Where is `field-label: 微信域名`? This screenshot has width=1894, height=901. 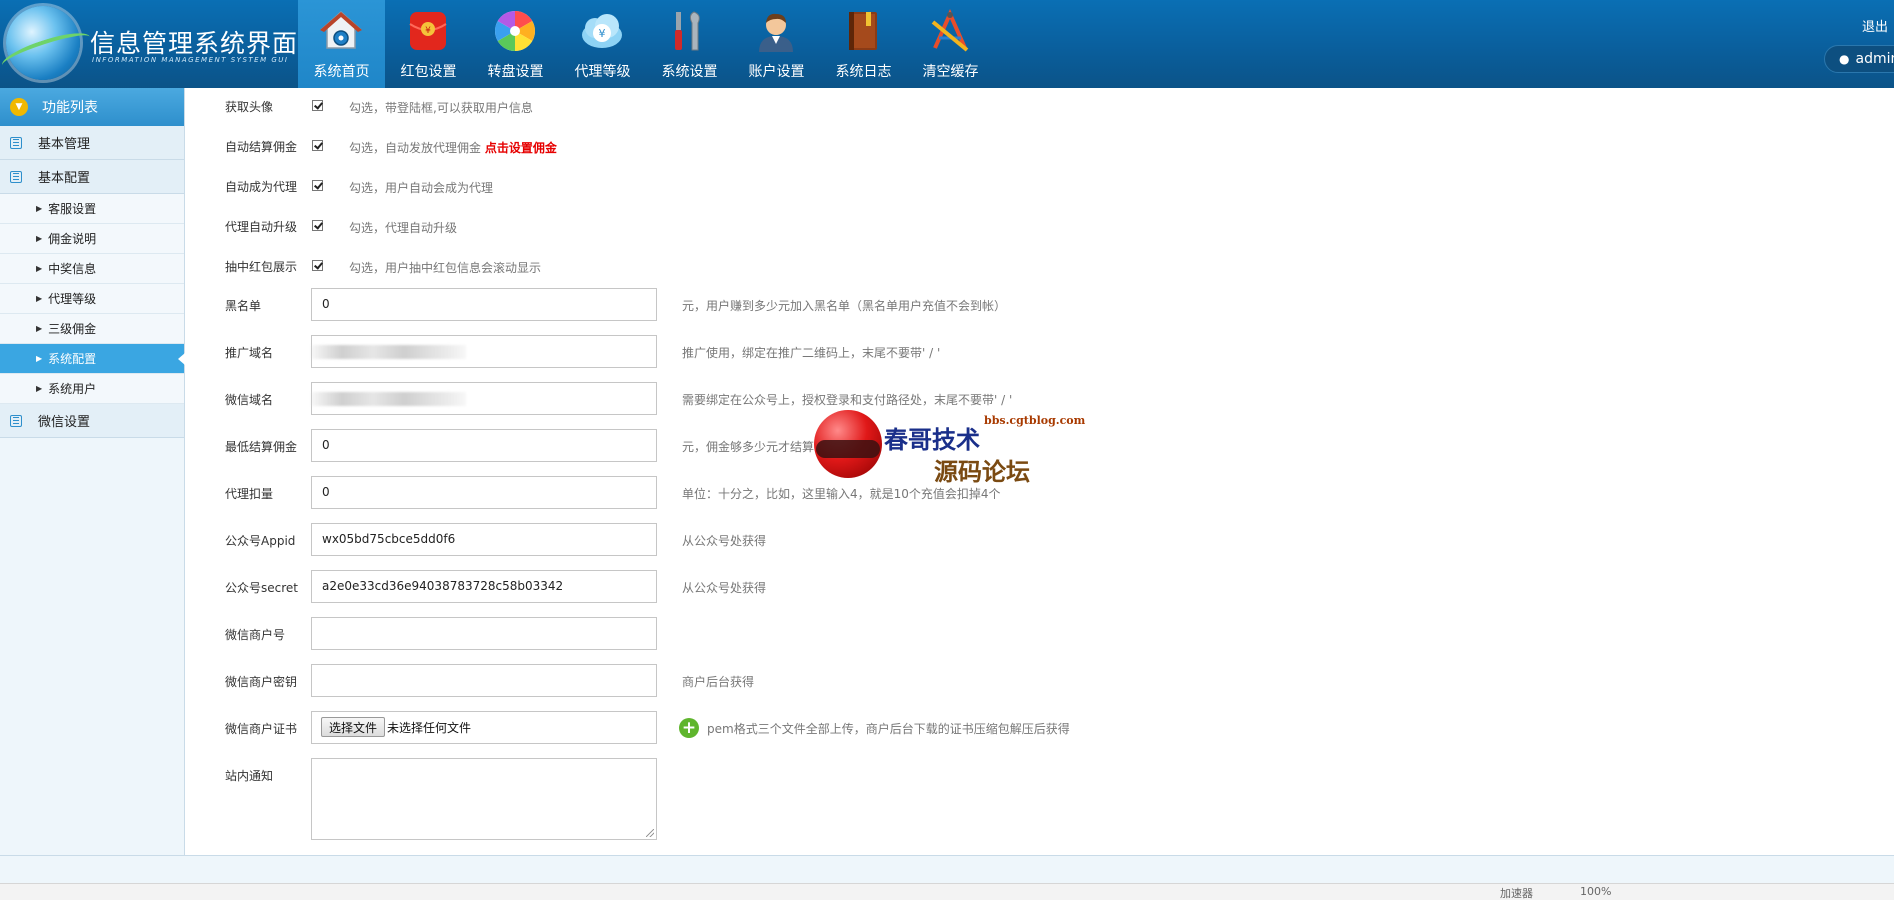 field-label: 微信域名 is located at coordinates (249, 400).